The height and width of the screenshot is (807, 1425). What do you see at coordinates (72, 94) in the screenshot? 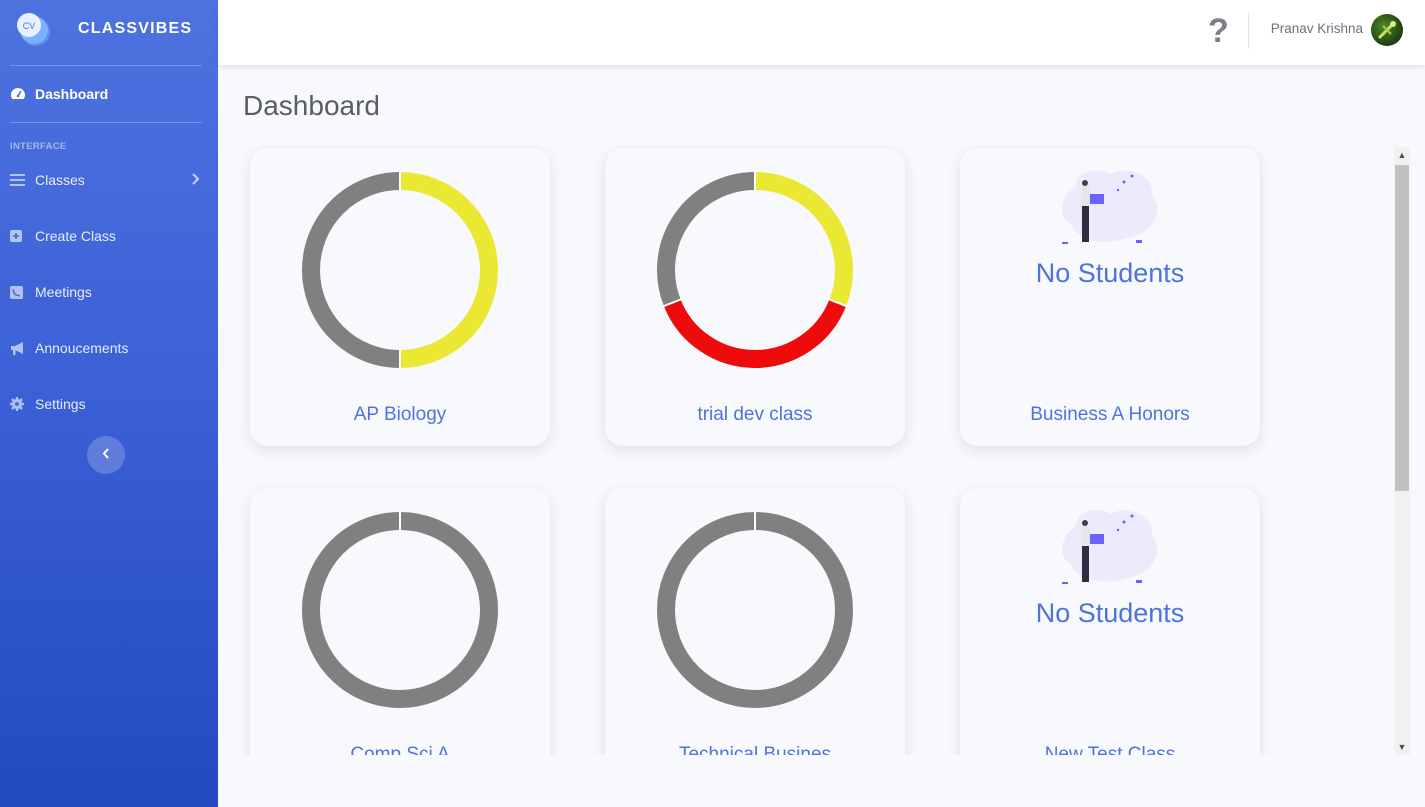
I see `sidebar-item-label: Dashboard` at bounding box center [72, 94].